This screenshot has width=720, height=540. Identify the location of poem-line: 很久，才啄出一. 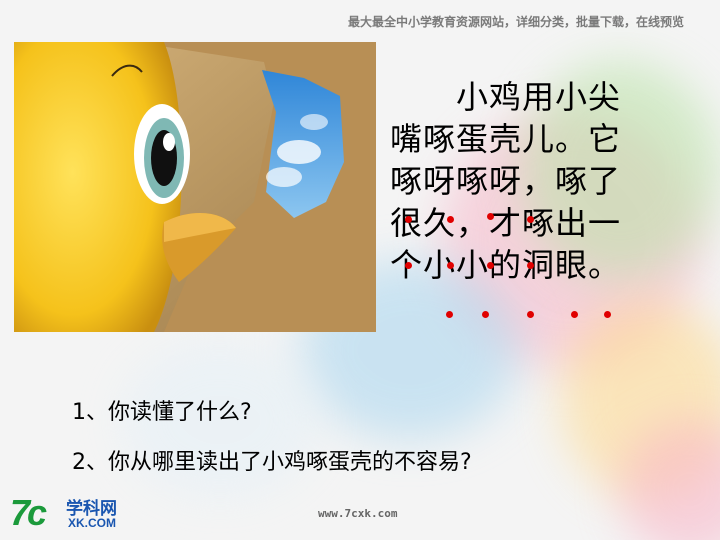
(506, 223).